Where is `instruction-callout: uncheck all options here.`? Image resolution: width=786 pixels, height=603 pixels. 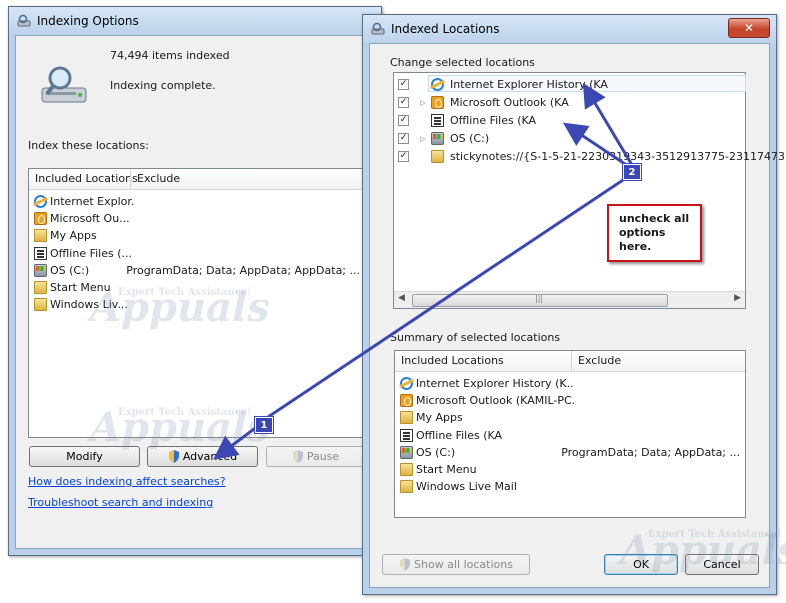
instruction-callout: uncheck all options here. is located at coordinates (654, 233).